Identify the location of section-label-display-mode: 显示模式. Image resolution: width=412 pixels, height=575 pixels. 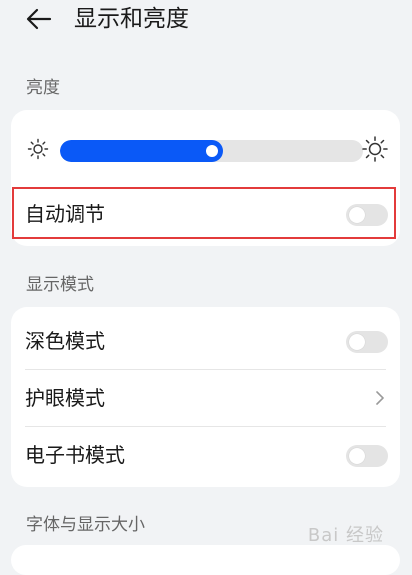
(60, 285).